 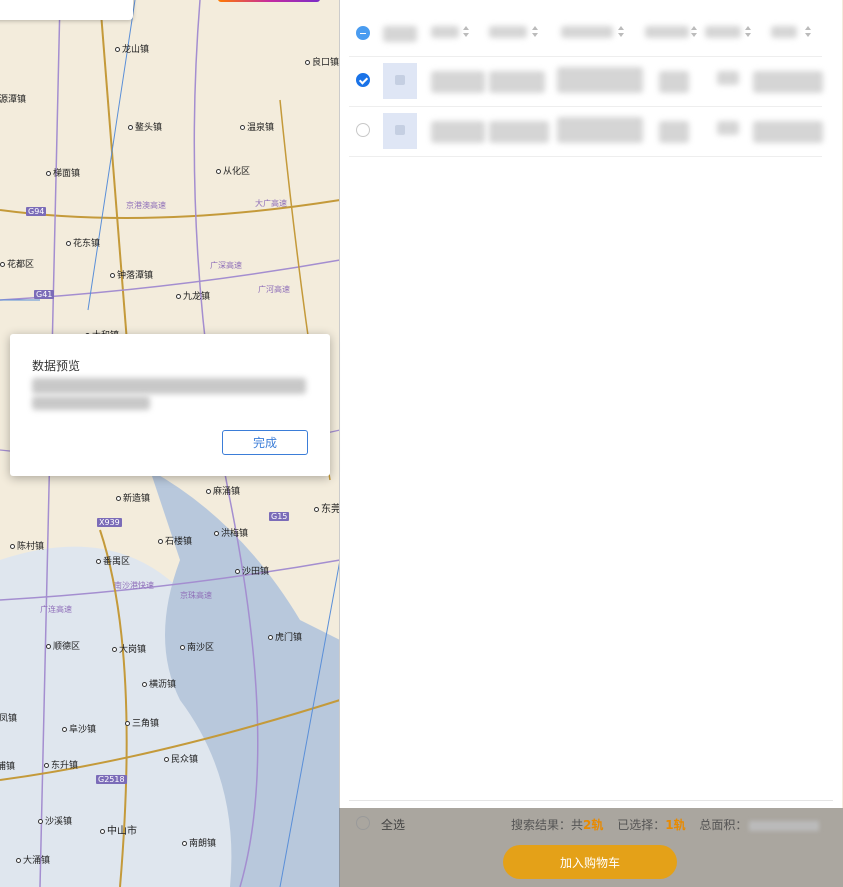 What do you see at coordinates (79, 728) in the screenshot?
I see `place-label: 阜沙镇` at bounding box center [79, 728].